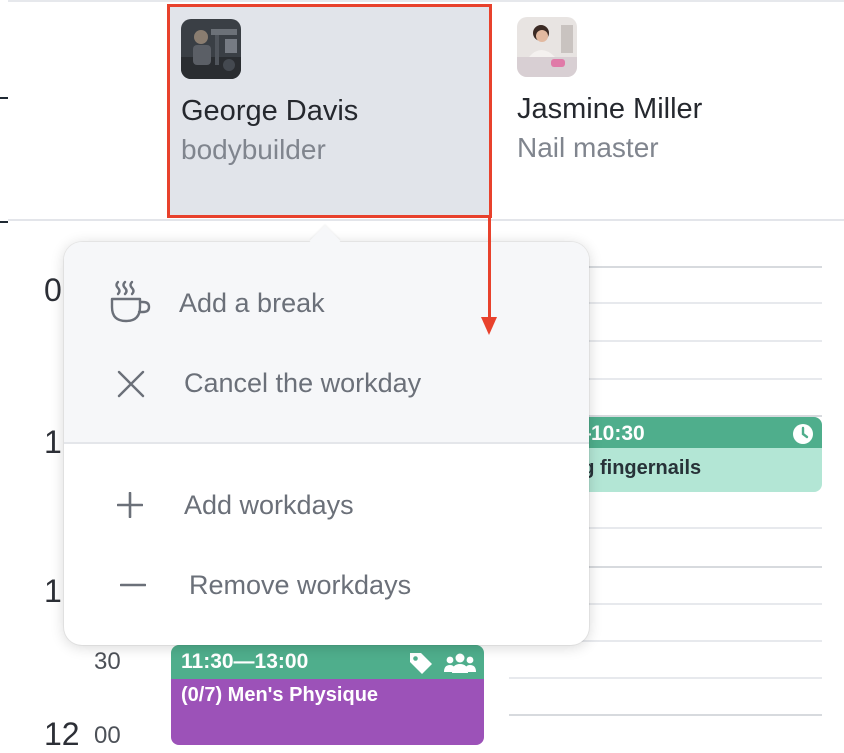  I want to click on employee-column-george-davis: George Davis bodybuilder, so click(329, 111).